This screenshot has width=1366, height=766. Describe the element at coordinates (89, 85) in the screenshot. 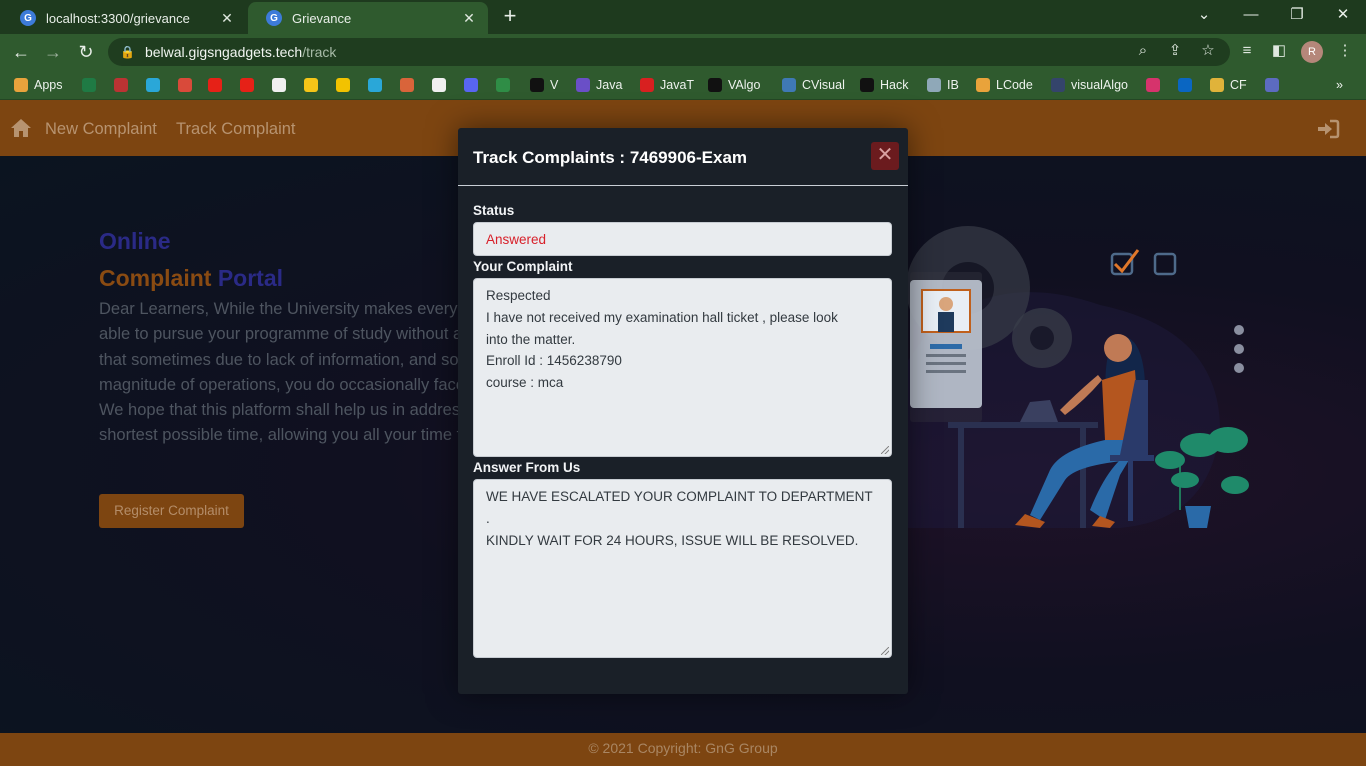

I see `bookmark-excel` at that location.